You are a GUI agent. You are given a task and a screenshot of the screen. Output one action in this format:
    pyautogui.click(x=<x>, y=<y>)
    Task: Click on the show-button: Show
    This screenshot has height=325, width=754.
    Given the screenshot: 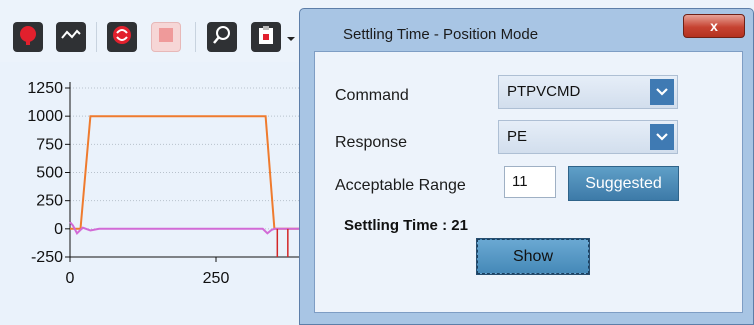 What is the action you would take?
    pyautogui.click(x=533, y=256)
    